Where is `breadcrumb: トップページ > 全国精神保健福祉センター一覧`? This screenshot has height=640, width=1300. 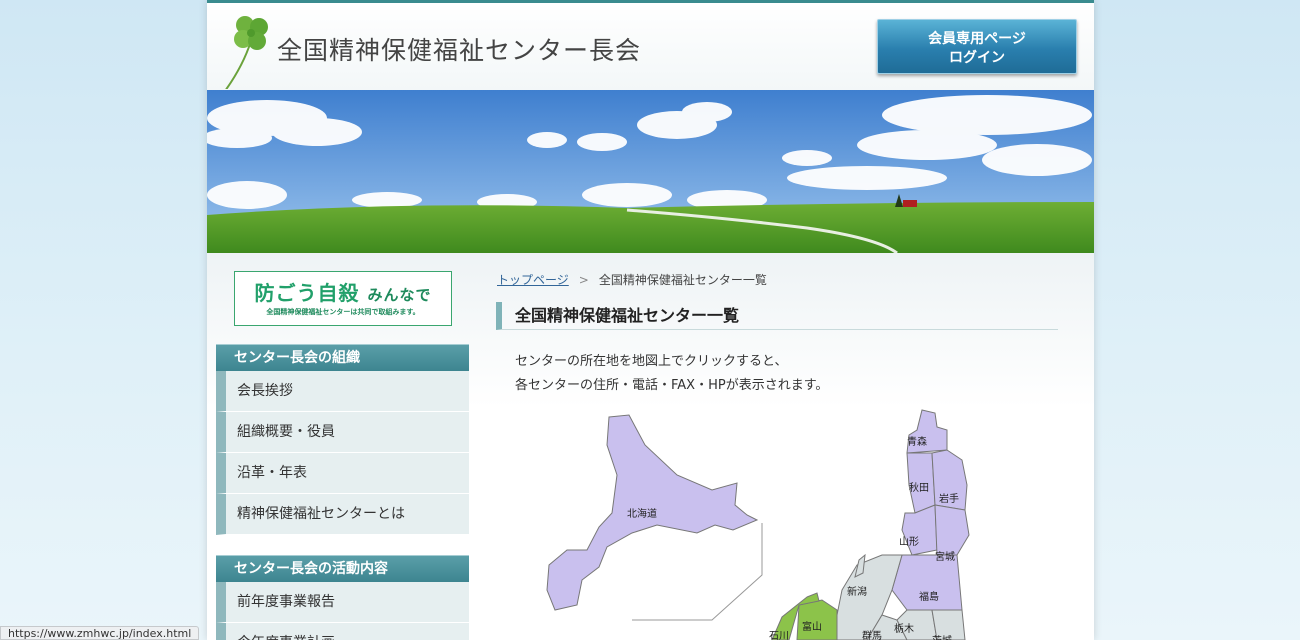
breadcrumb: トップページ > 全国精神保健福祉センター一覧 is located at coordinates (632, 279).